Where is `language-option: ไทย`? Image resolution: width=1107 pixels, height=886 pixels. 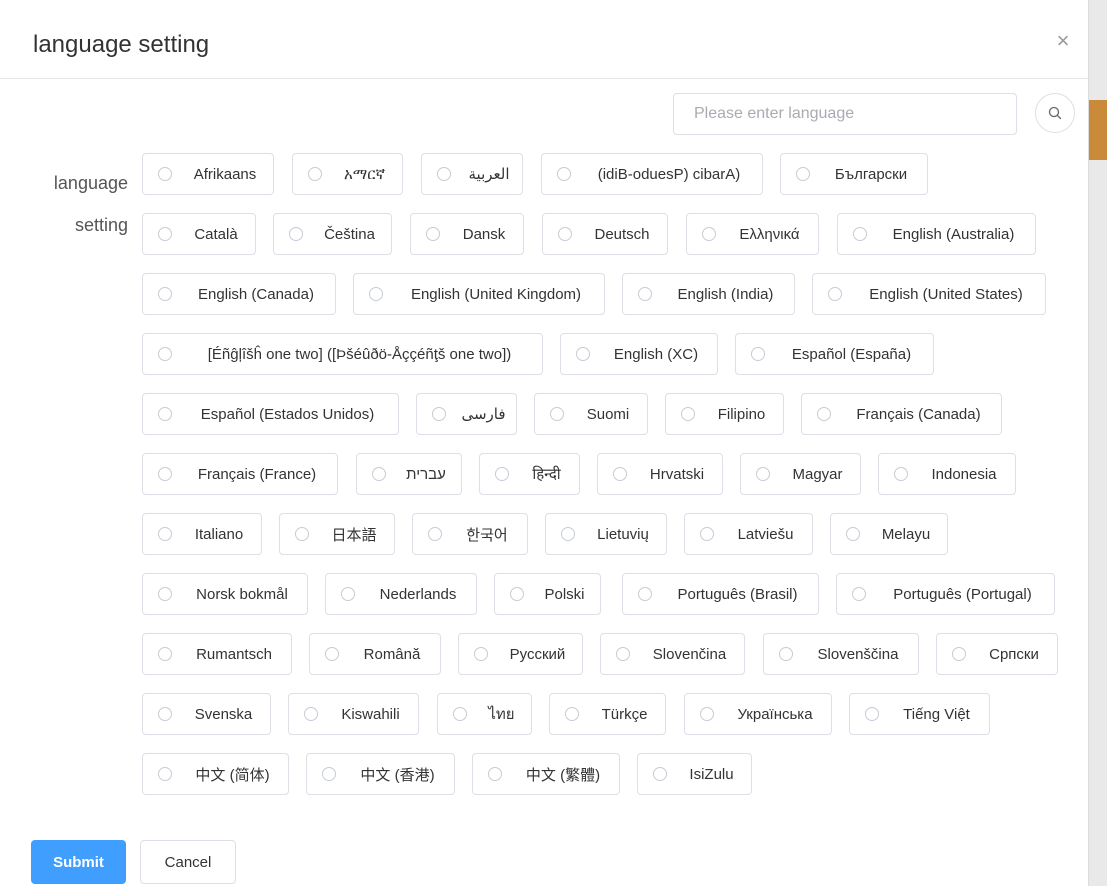 language-option: ไทย is located at coordinates (484, 714).